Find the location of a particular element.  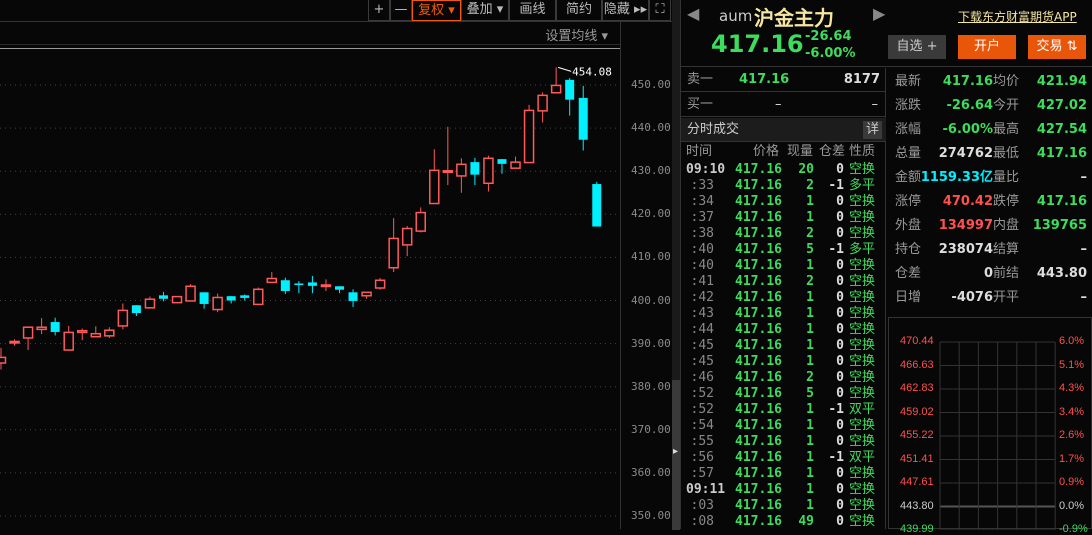

price-change-pct: -6.00% is located at coordinates (830, 53).